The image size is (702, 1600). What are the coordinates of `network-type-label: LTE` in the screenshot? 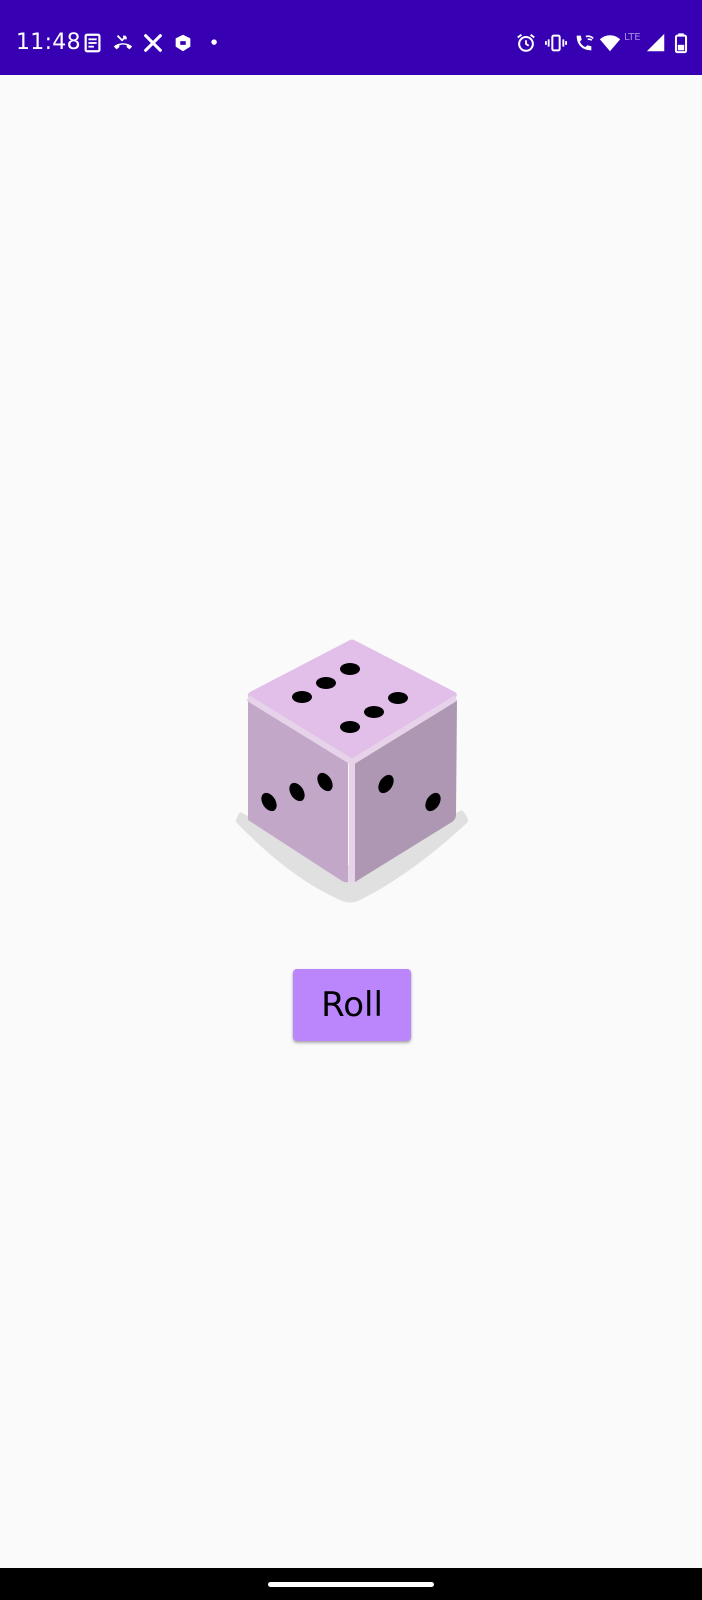 It's located at (632, 37).